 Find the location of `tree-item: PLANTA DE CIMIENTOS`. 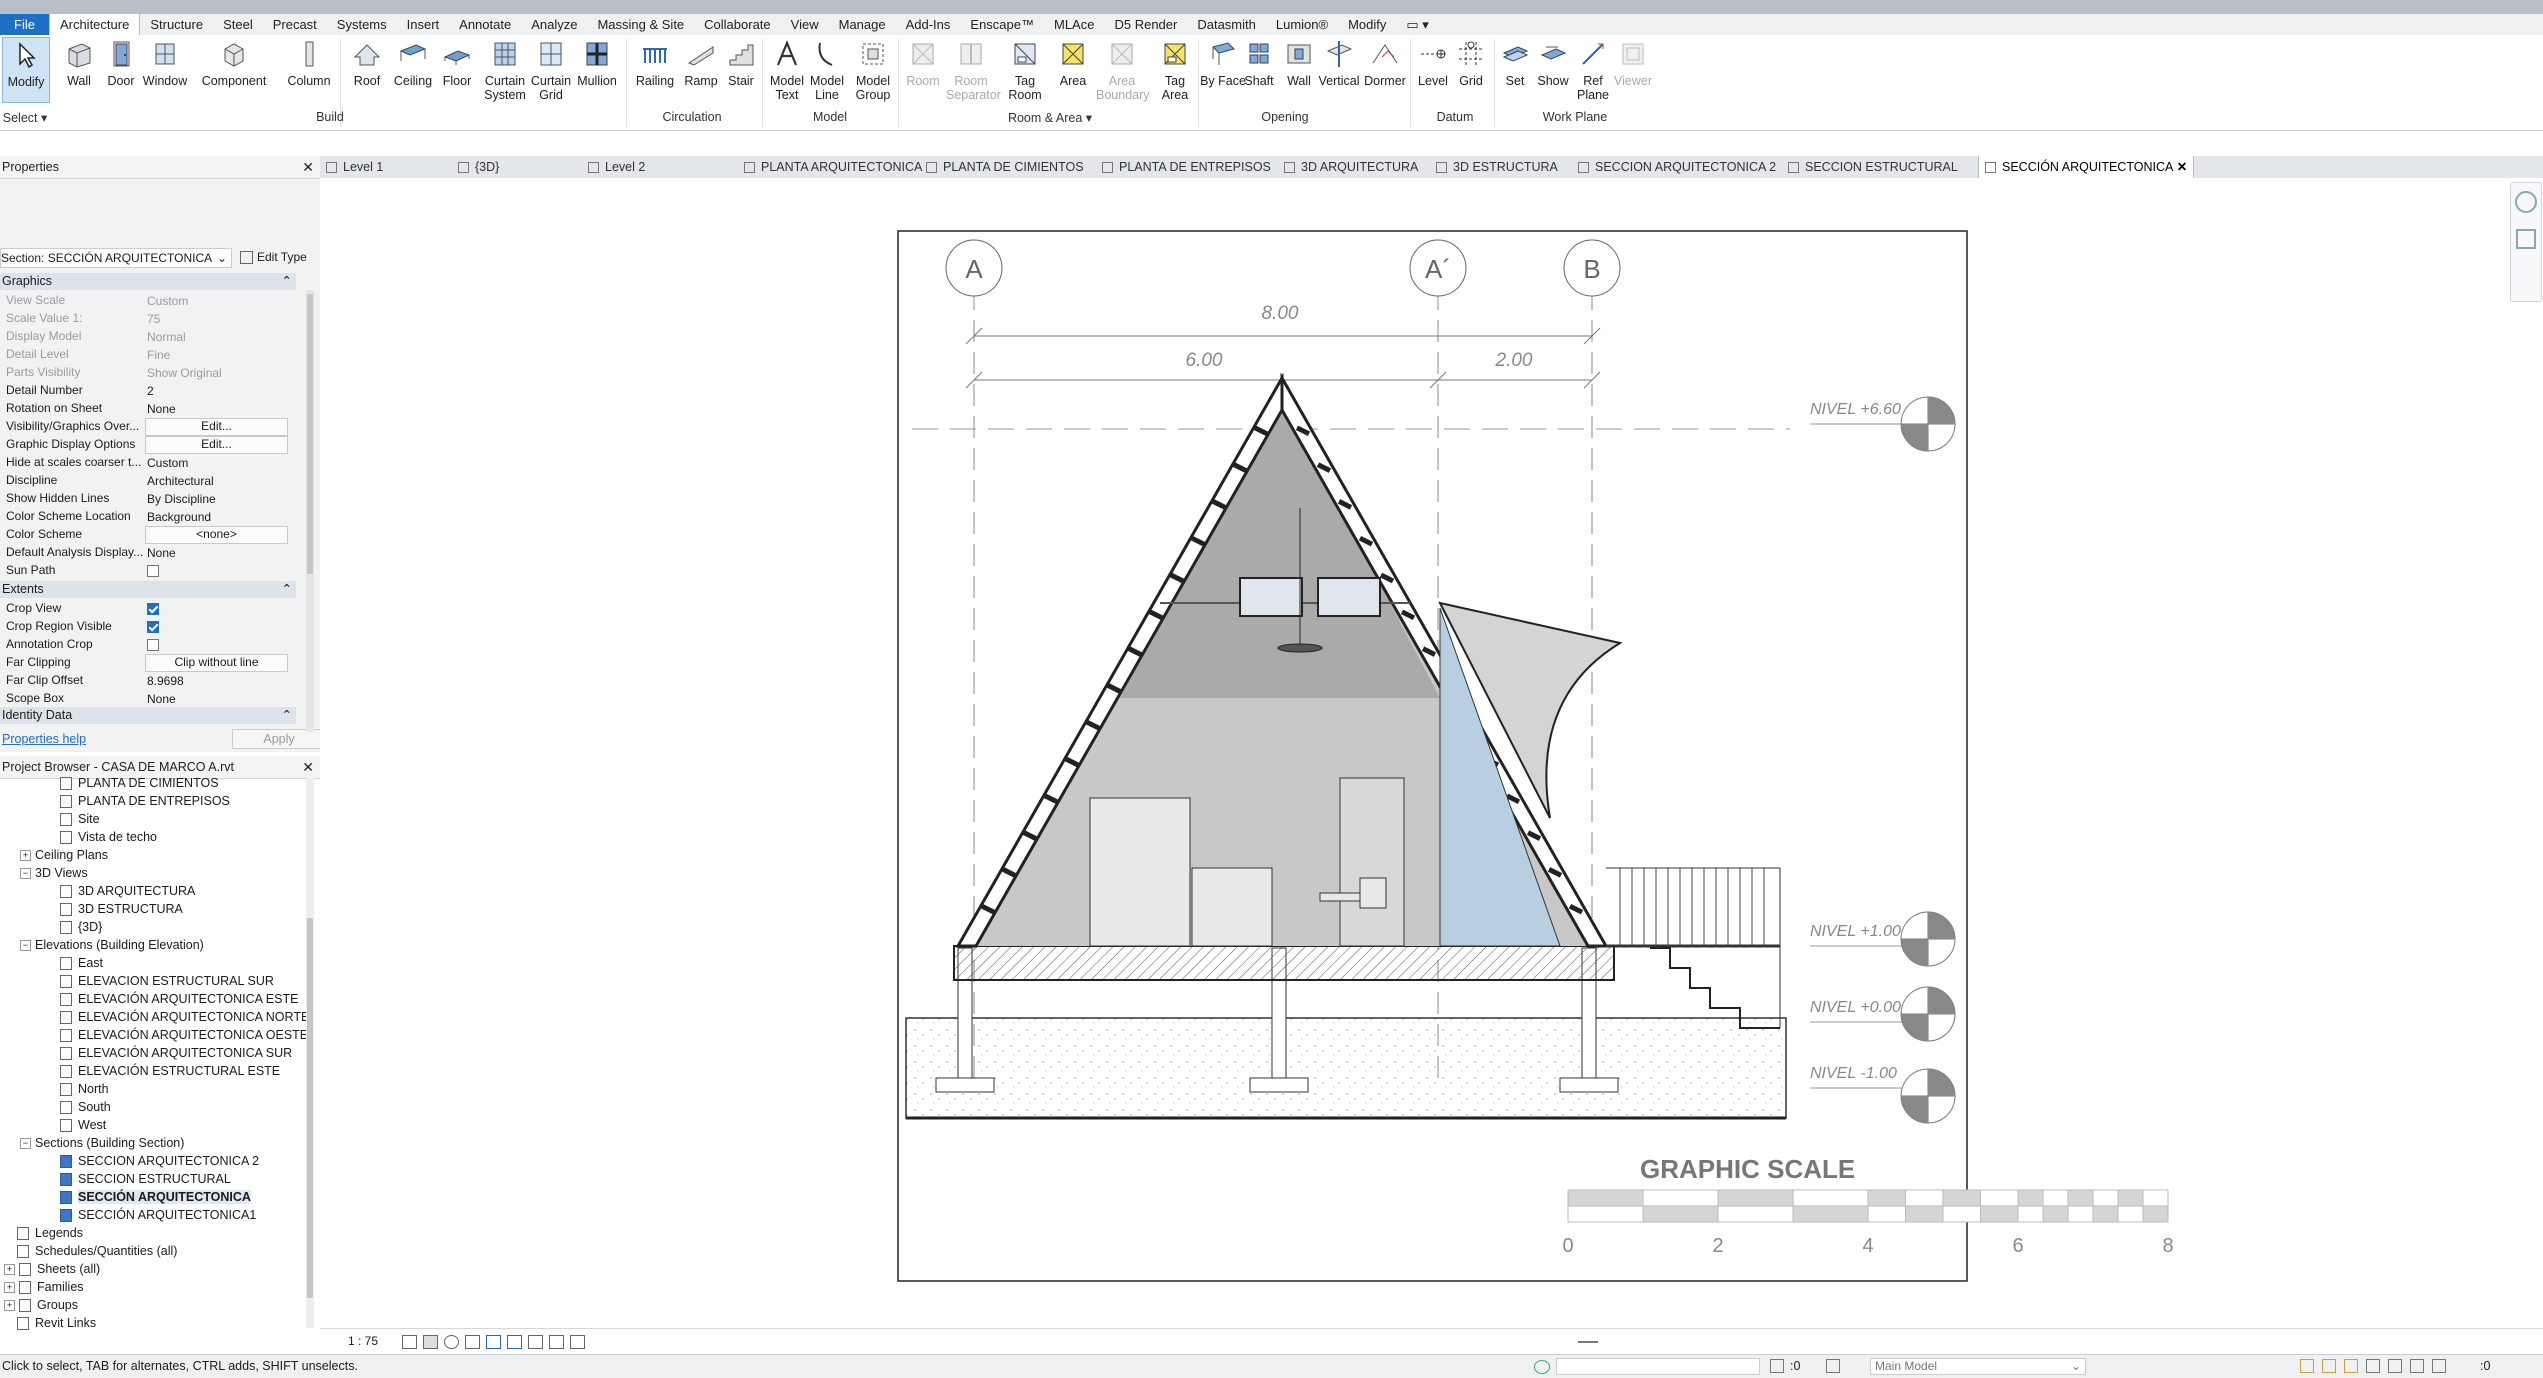

tree-item: PLANTA DE CIMIENTOS is located at coordinates (139, 783).